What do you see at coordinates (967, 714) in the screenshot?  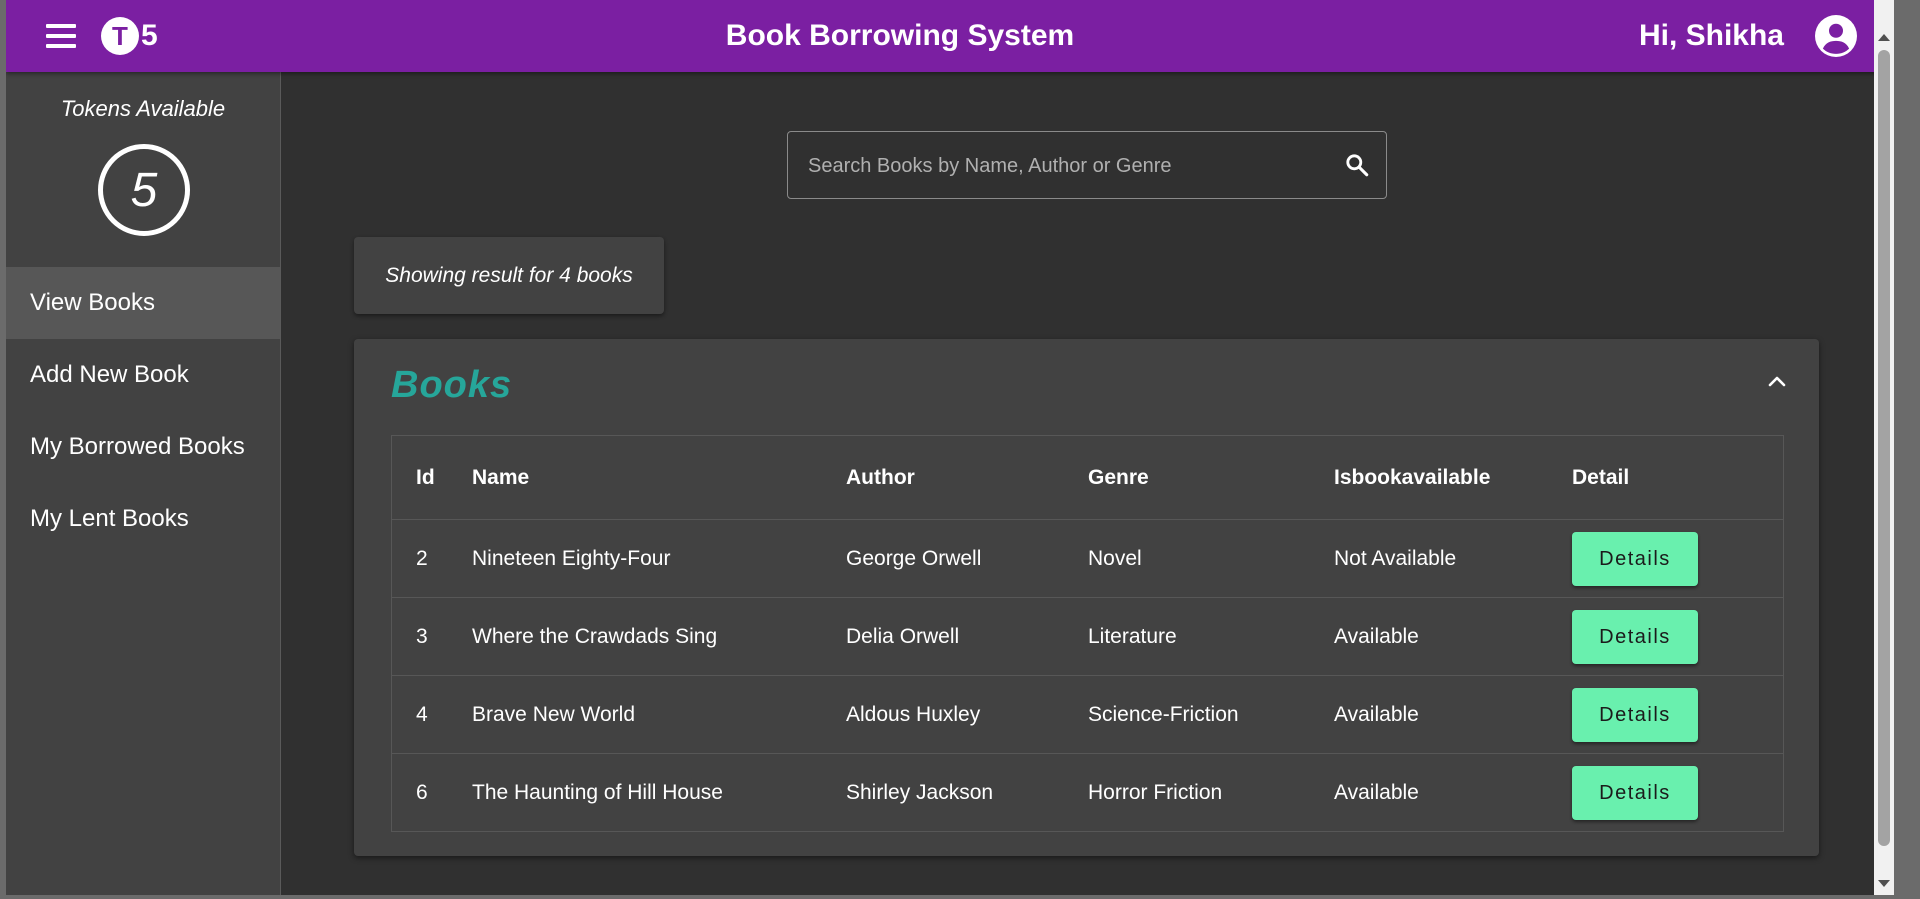 I see `cell-author: Aldous Huxley` at bounding box center [967, 714].